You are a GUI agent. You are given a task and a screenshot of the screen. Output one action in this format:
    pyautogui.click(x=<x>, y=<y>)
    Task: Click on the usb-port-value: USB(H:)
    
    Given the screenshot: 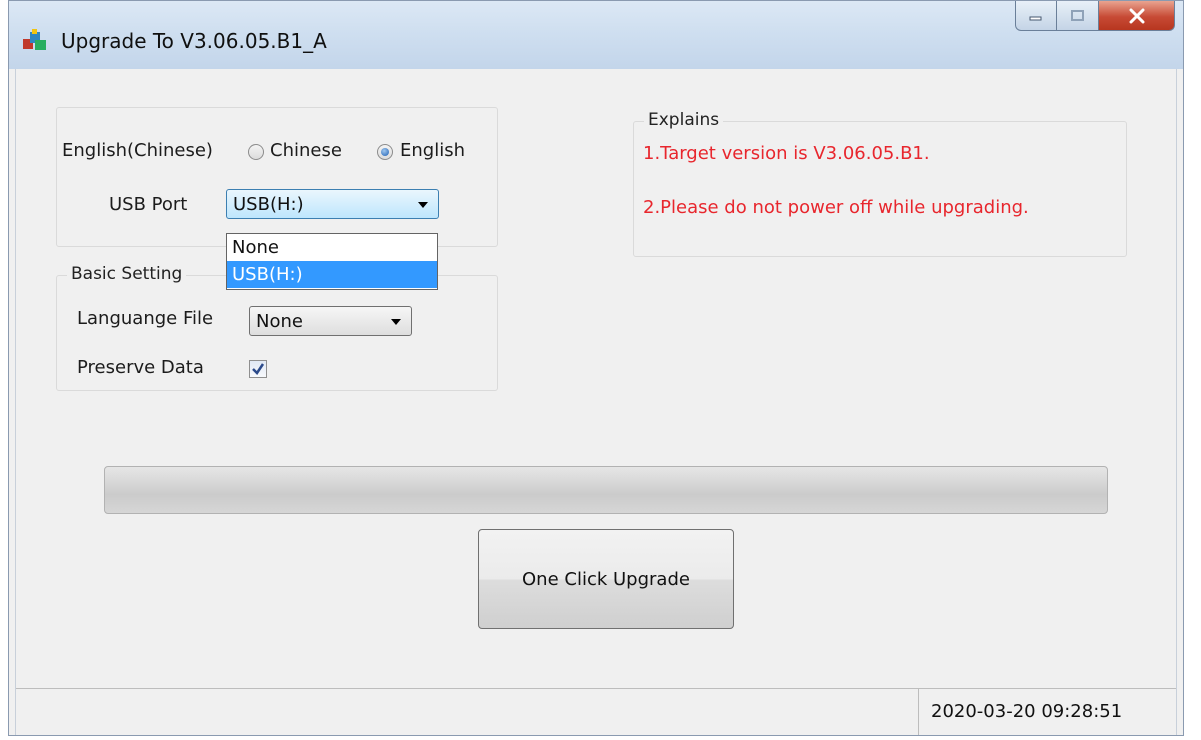 What is the action you would take?
    pyautogui.click(x=268, y=204)
    